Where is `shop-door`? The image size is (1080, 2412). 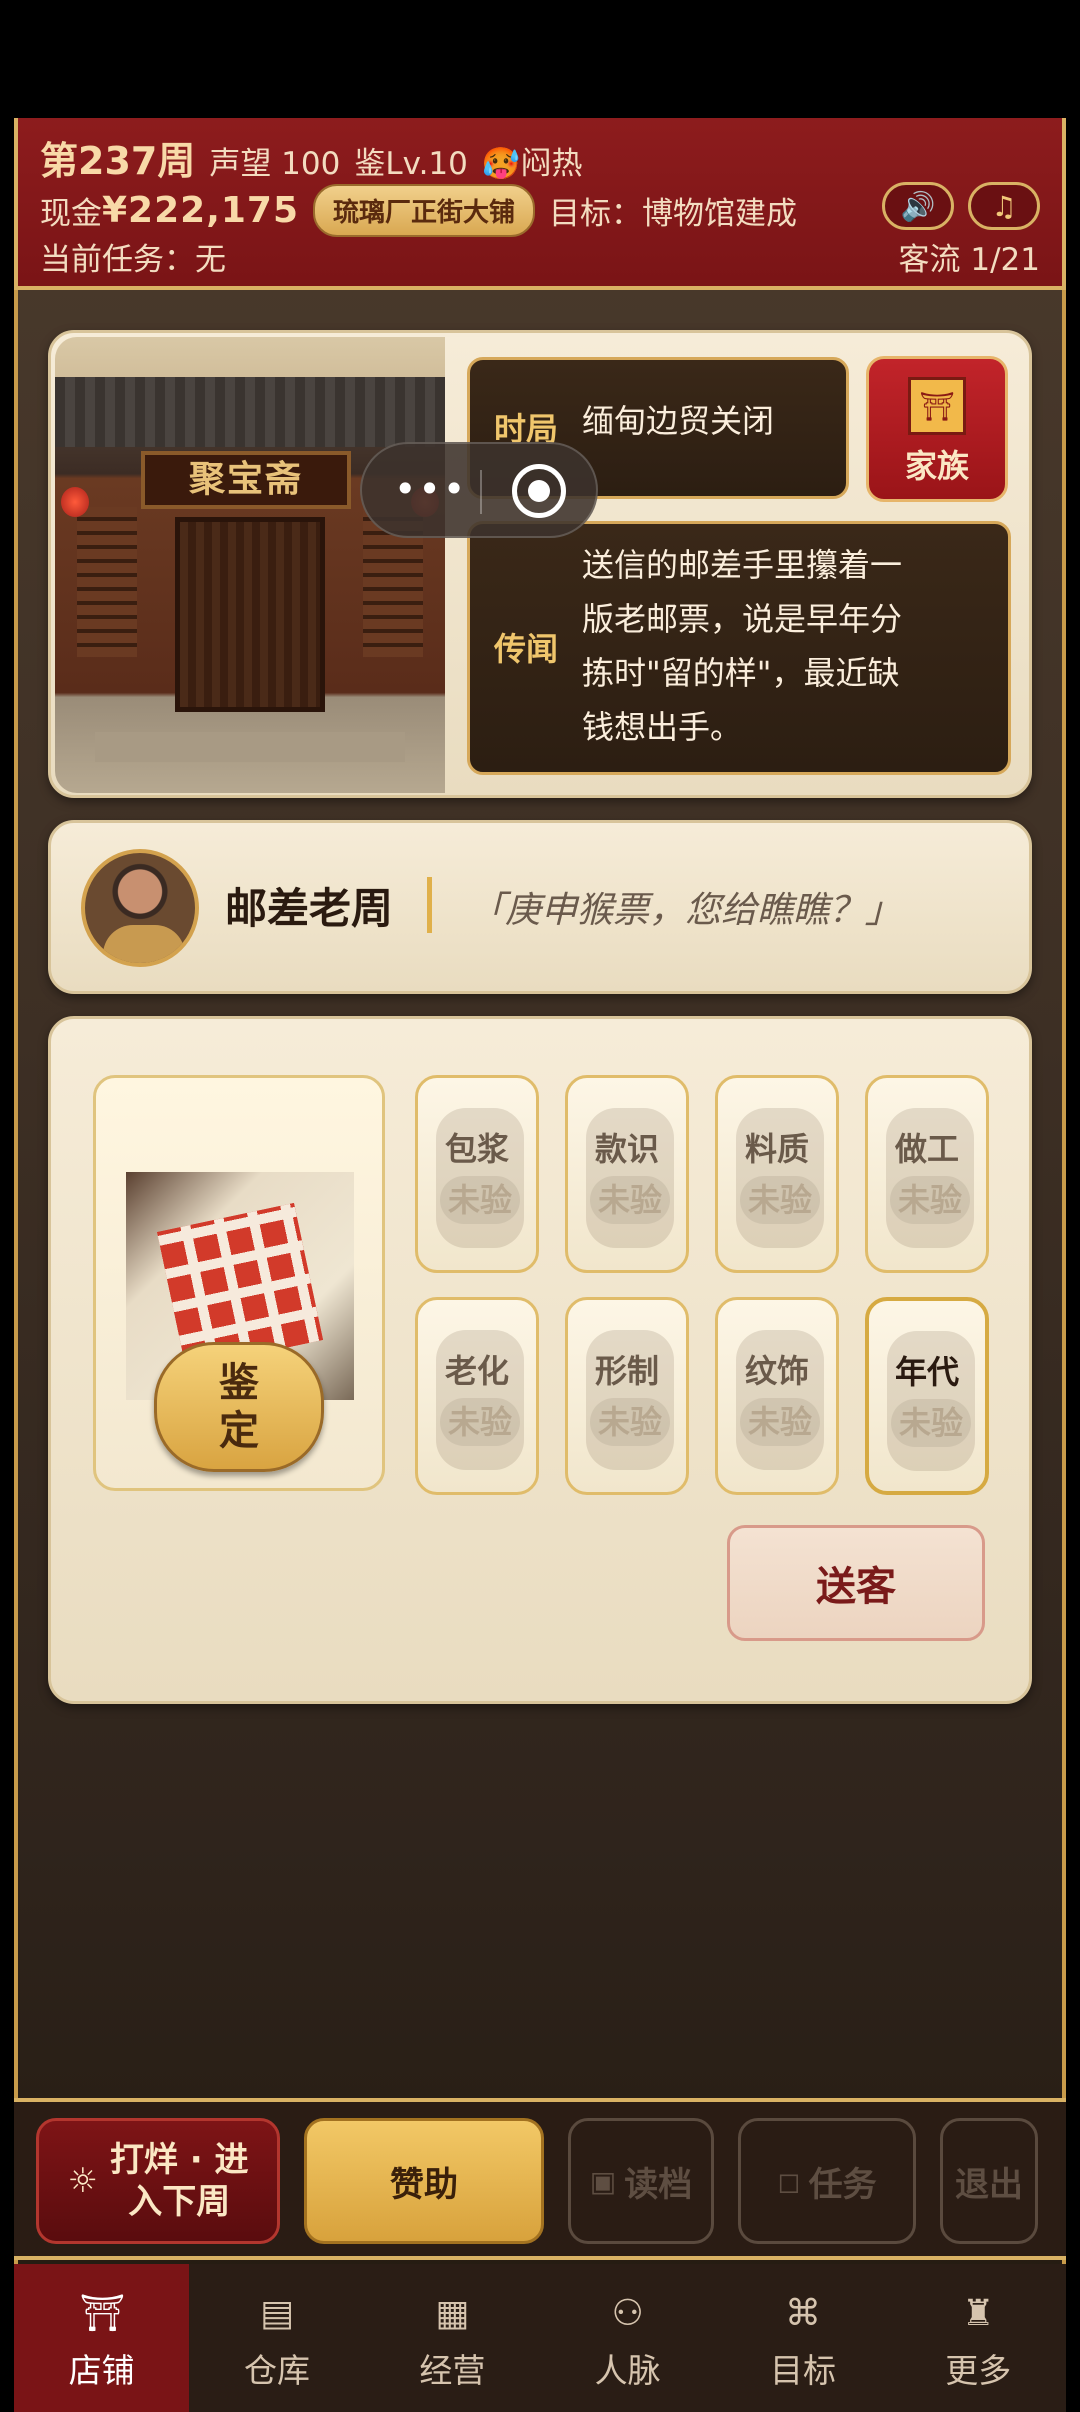 shop-door is located at coordinates (250, 614).